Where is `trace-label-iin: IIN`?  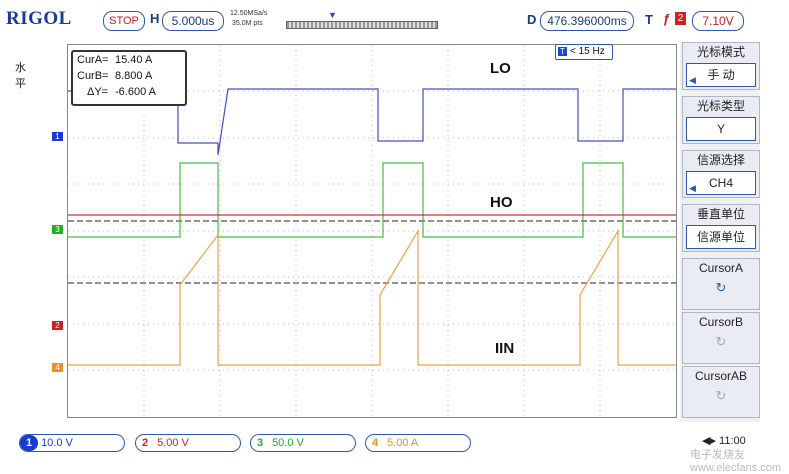
trace-label-iin: IIN is located at coordinates (505, 348).